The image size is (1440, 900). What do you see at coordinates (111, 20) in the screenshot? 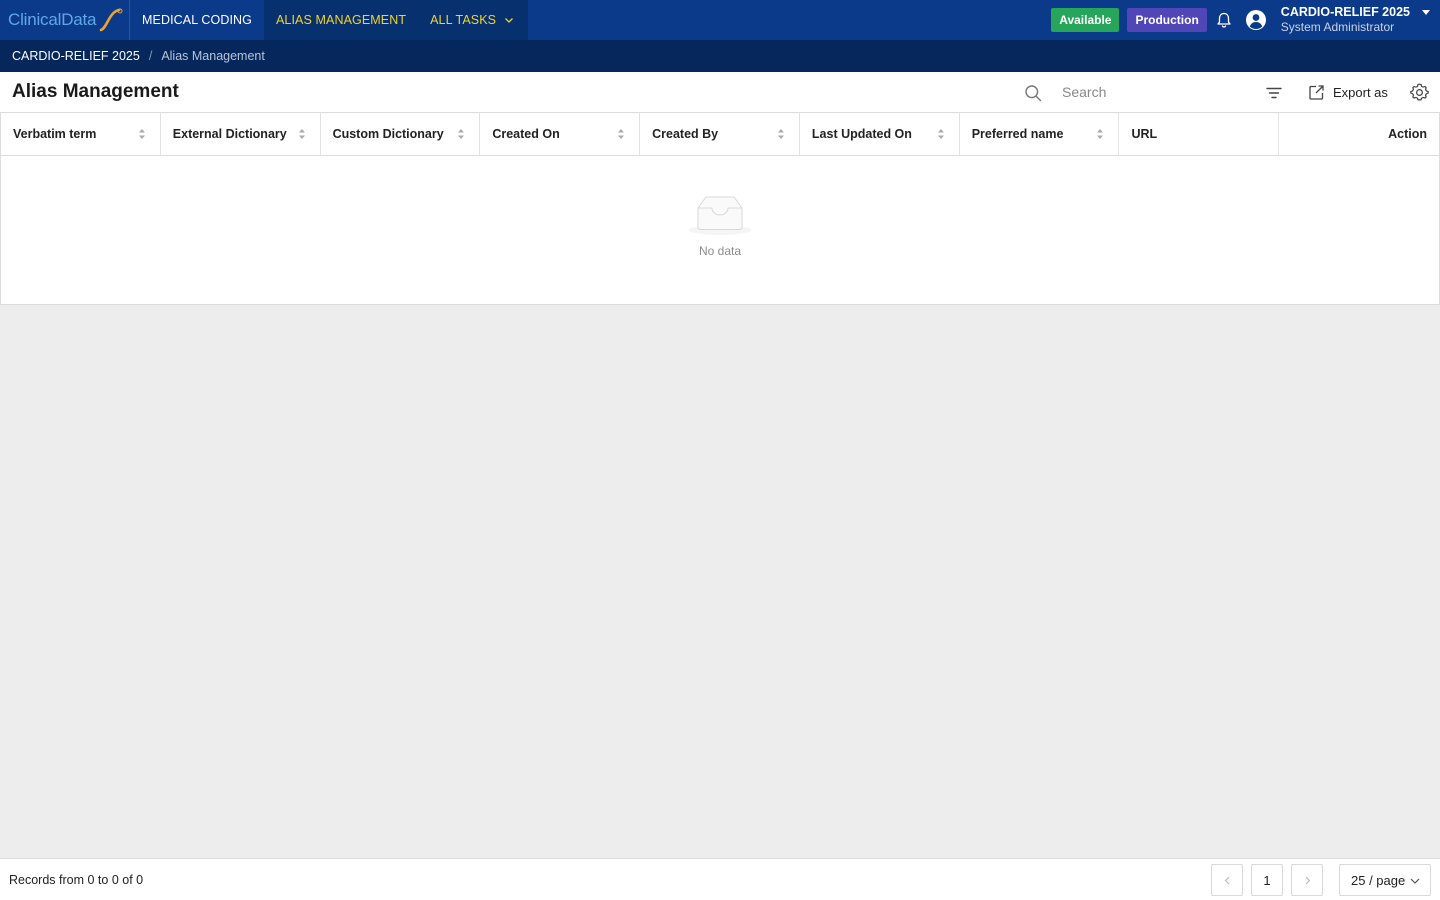
I see `logo-swoosh-icon` at bounding box center [111, 20].